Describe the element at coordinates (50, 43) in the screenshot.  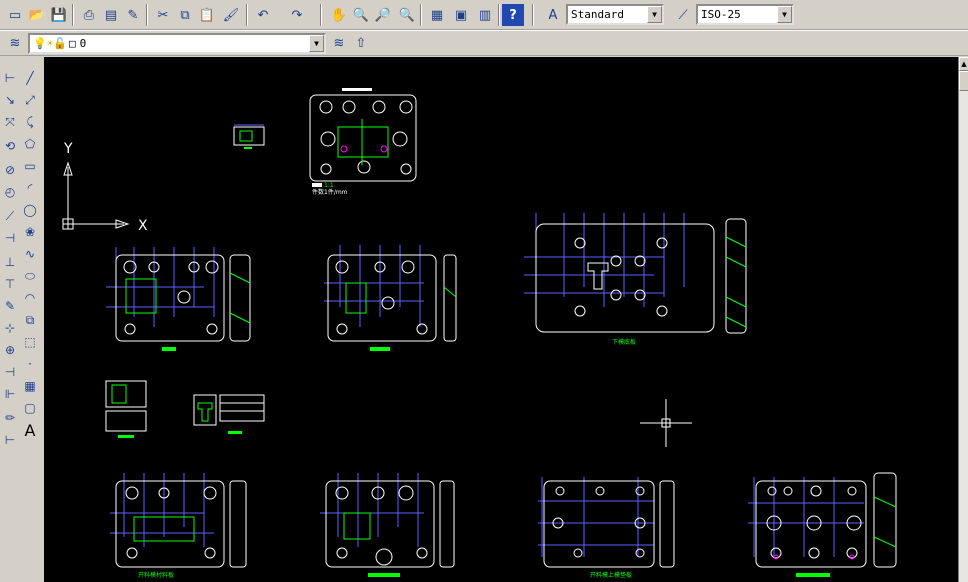
I see `sun-icon: ☀` at that location.